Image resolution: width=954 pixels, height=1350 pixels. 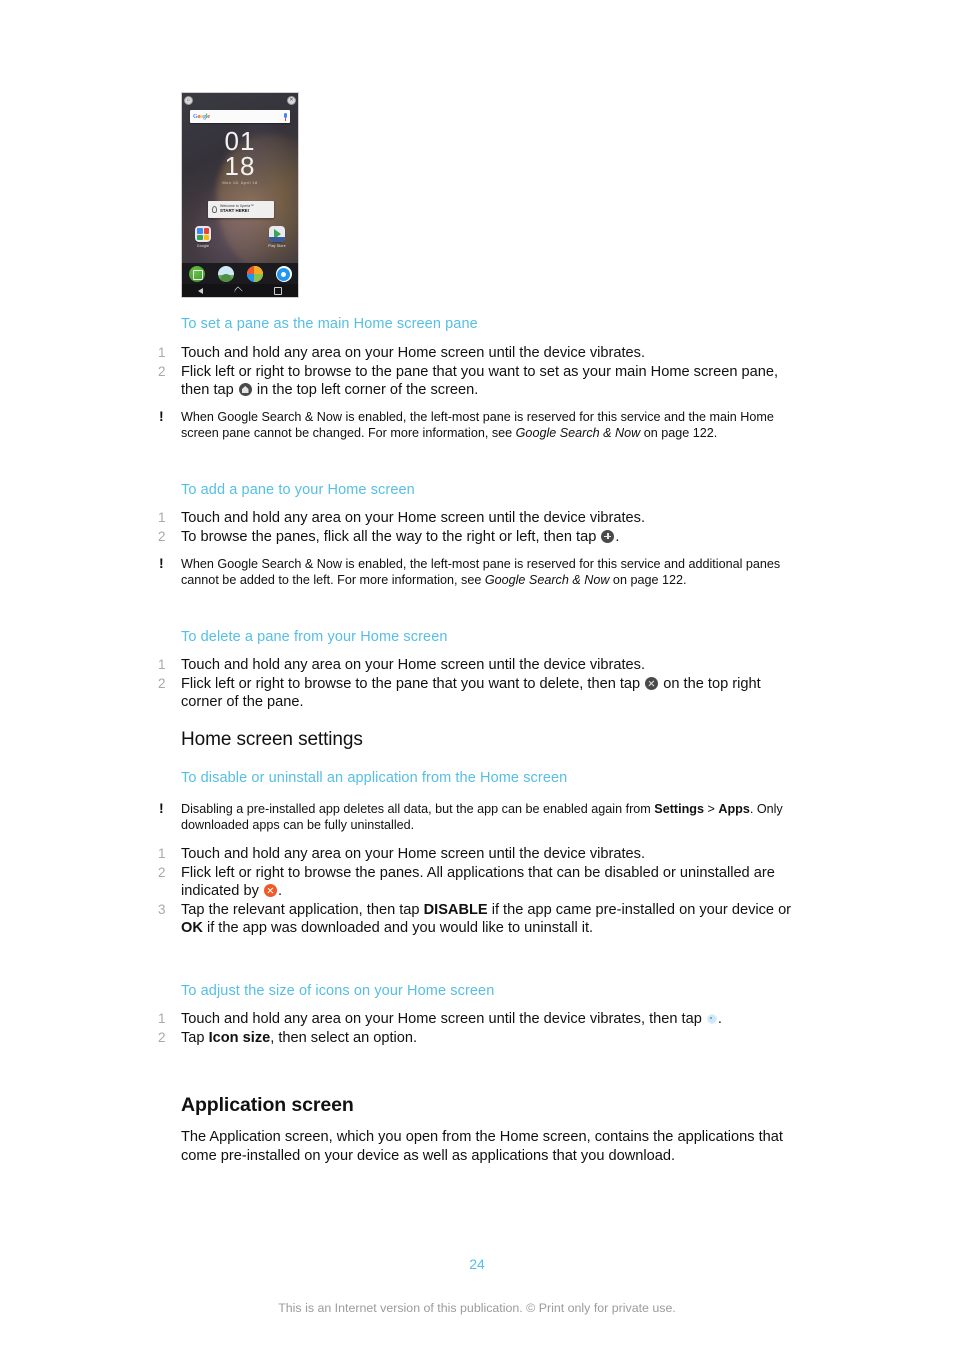 I want to click on clock-minutes: 18, so click(x=240, y=165).